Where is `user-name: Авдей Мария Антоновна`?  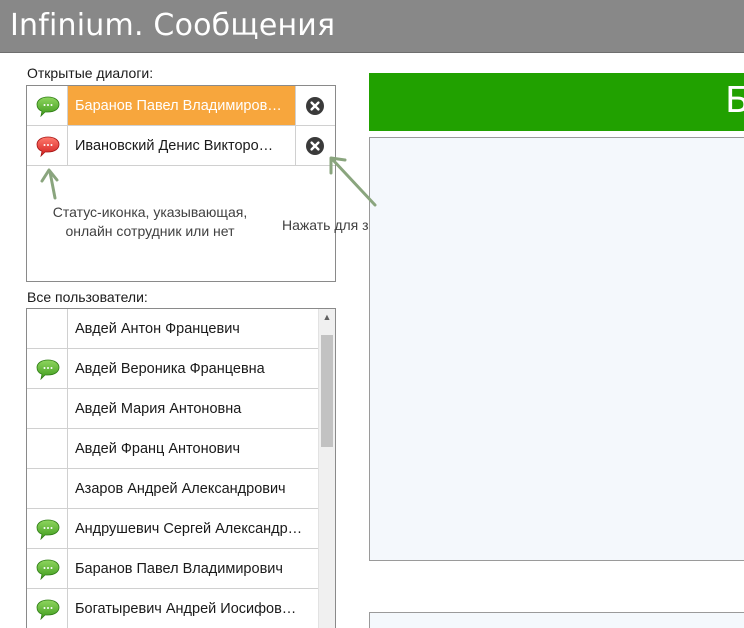
user-name: Авдей Мария Антоновна is located at coordinates (193, 409).